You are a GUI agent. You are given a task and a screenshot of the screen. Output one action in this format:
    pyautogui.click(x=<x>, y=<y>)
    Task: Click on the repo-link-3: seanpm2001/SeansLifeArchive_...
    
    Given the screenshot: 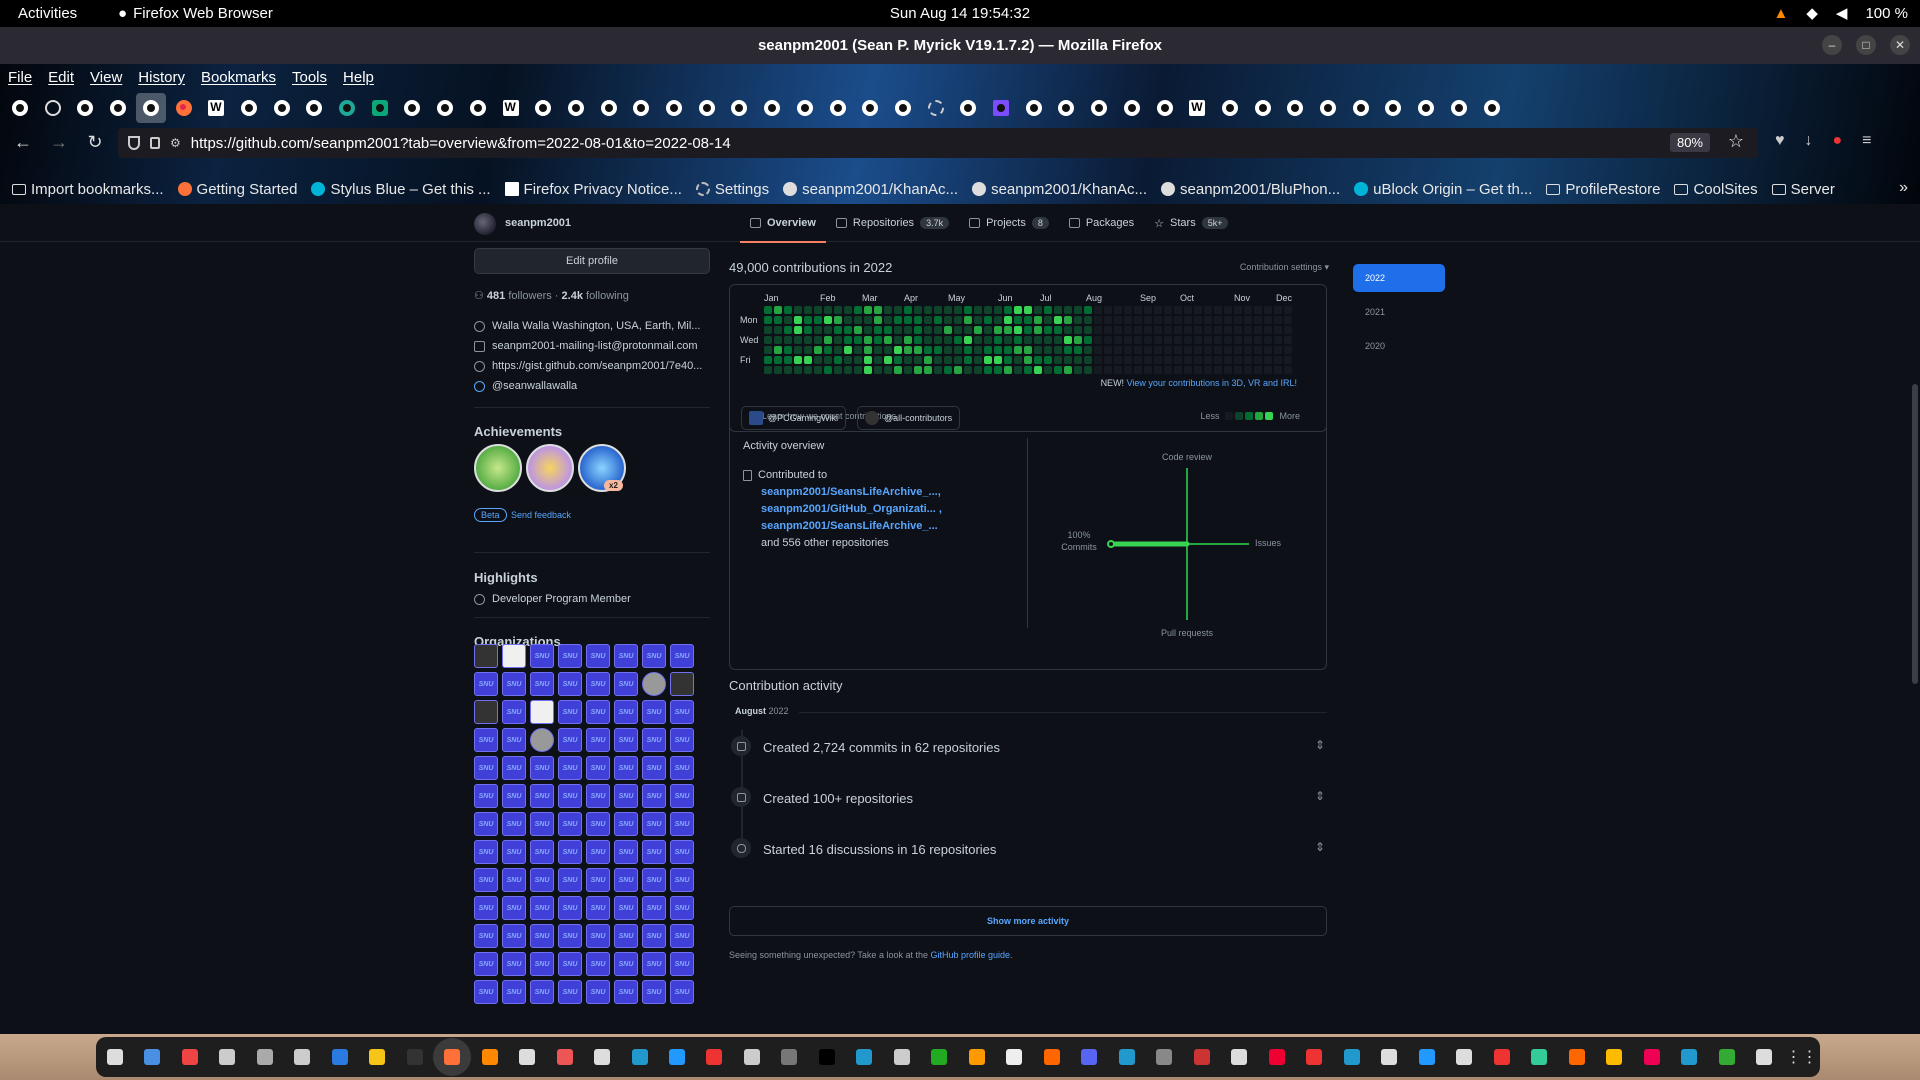 What is the action you would take?
    pyautogui.click(x=842, y=526)
    